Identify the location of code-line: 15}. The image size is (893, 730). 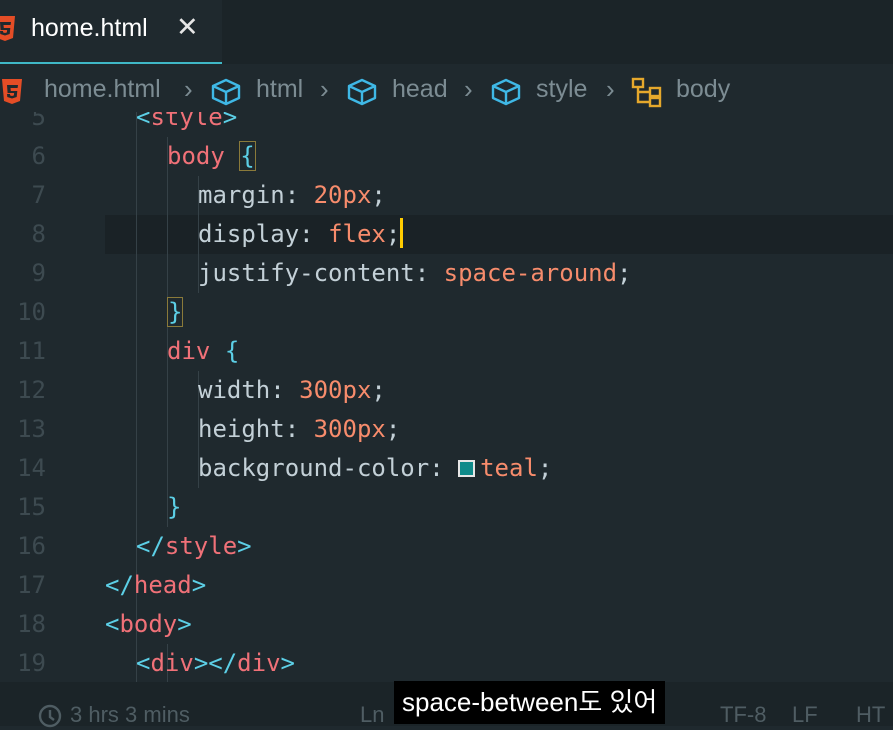
(446, 507).